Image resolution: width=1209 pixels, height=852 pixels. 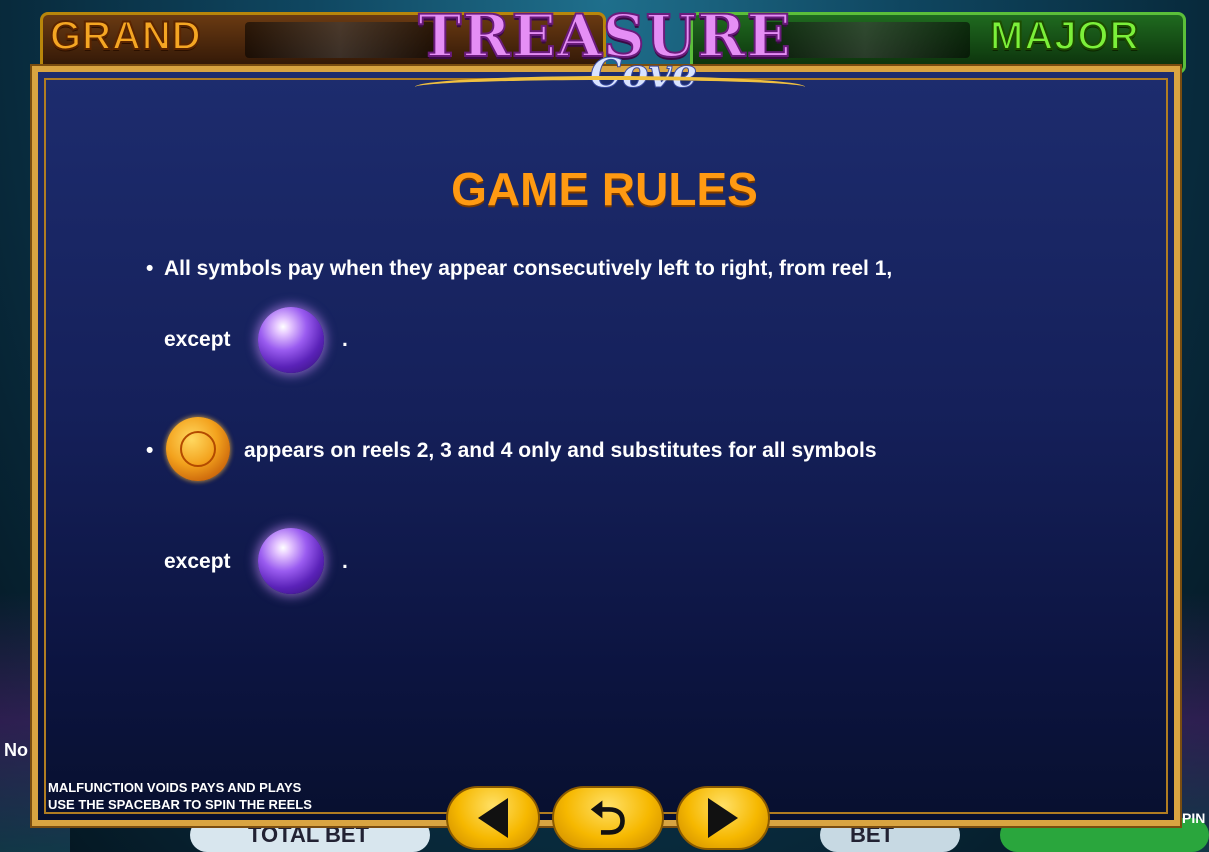 I want to click on arrow-left-icon, so click(x=493, y=818).